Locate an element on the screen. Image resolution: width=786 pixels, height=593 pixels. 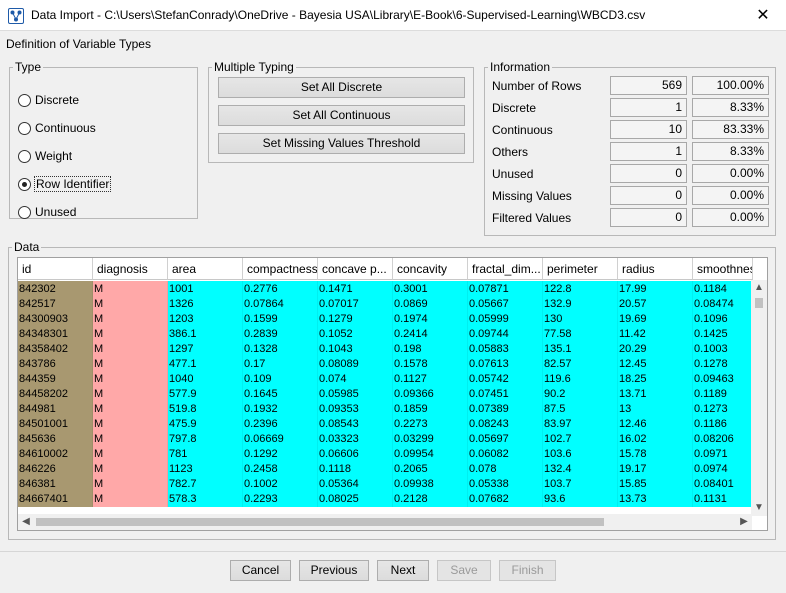
table-cell: 15.78 is located at coordinates (655, 454).